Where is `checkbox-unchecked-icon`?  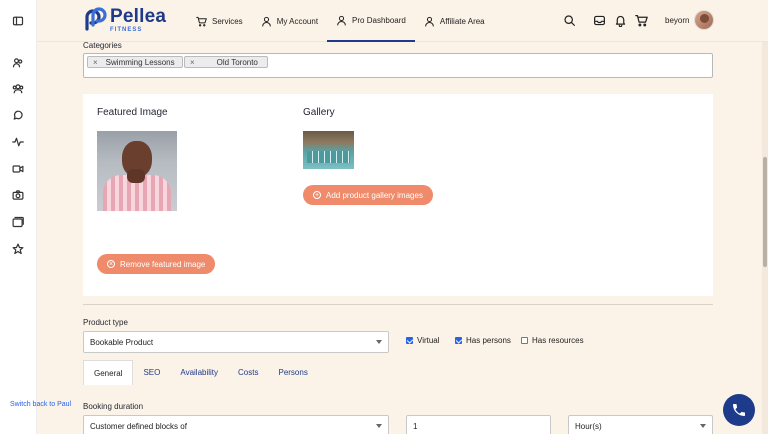 checkbox-unchecked-icon is located at coordinates (524, 340).